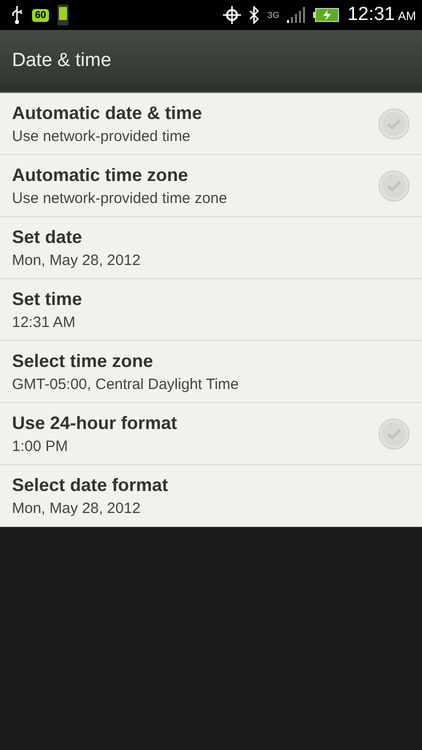 The width and height of the screenshot is (422, 750). What do you see at coordinates (211, 372) in the screenshot?
I see `settings-item: Select time zone GMT-05:00, Central Daylight Time` at bounding box center [211, 372].